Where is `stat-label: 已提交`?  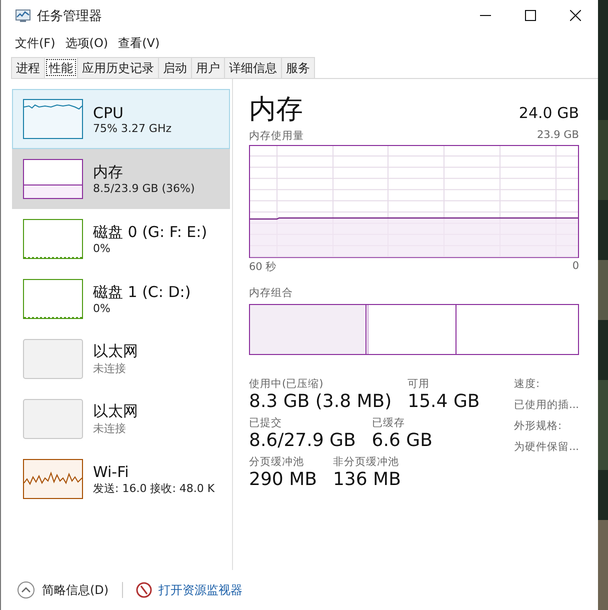
stat-label: 已提交 is located at coordinates (266, 423).